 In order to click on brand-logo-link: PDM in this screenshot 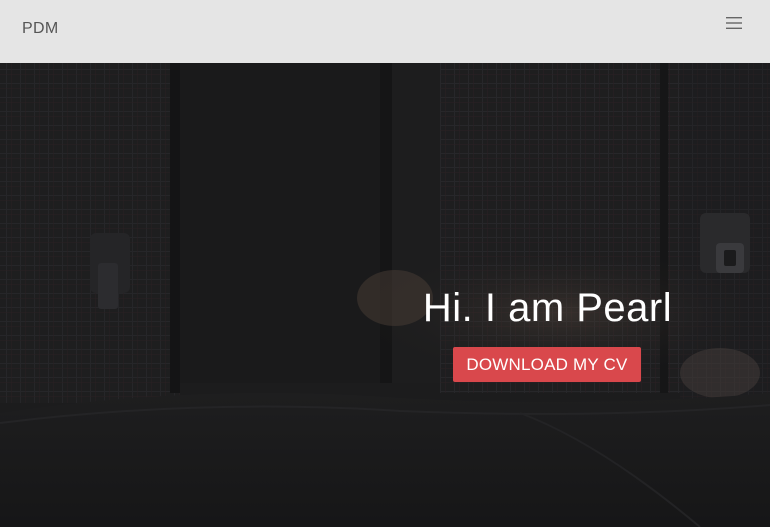, I will do `click(40, 29)`.